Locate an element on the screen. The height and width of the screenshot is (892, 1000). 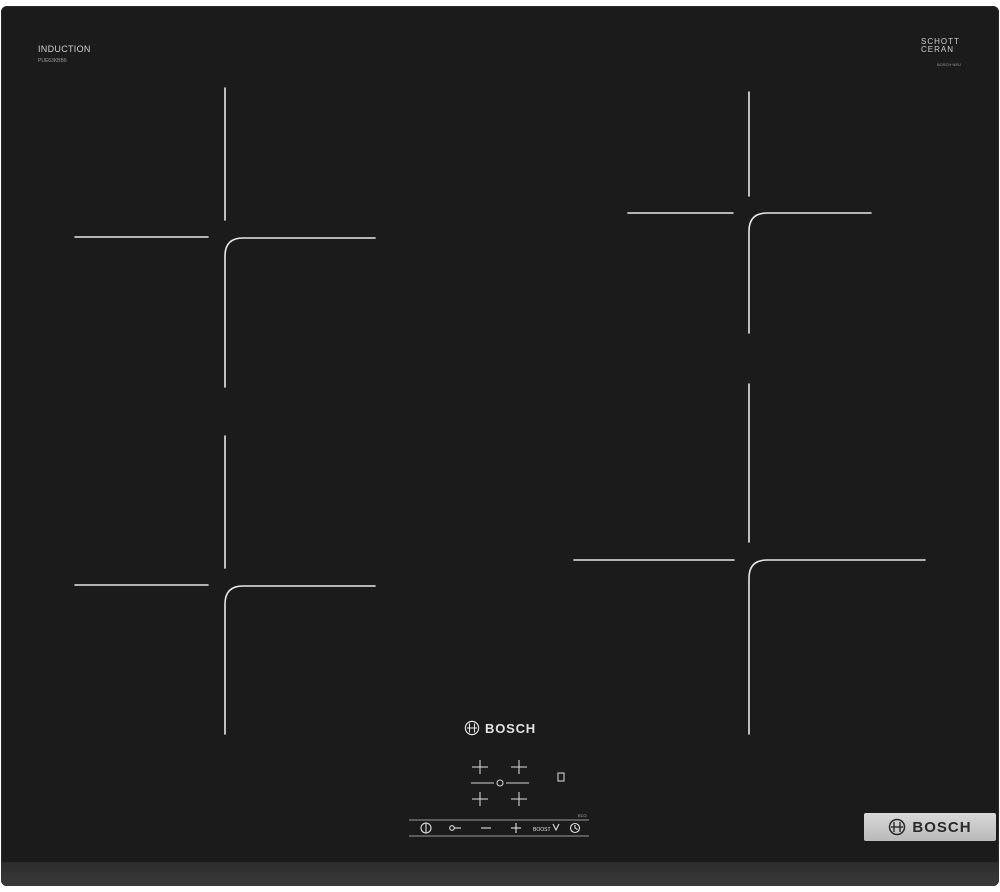
zone-selector-front-right is located at coordinates (519, 799).